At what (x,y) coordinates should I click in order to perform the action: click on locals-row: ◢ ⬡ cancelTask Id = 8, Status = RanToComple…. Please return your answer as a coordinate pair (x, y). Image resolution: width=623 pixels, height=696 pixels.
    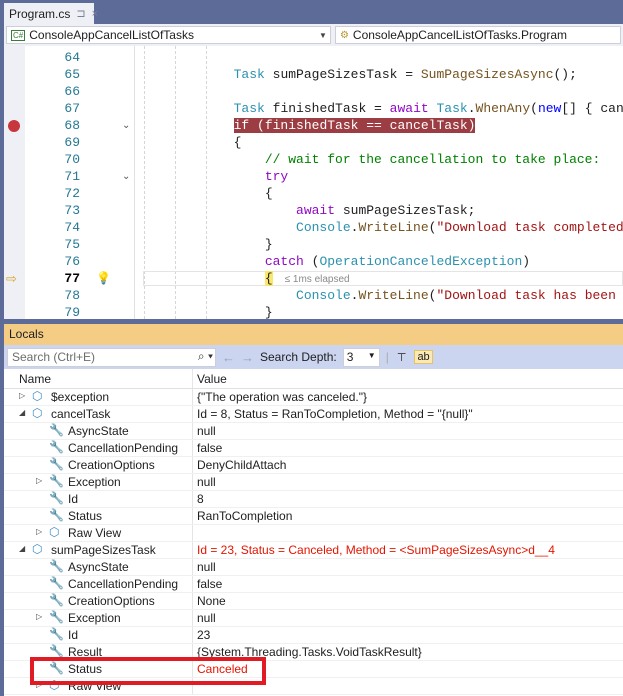
    Looking at the image, I should click on (313, 414).